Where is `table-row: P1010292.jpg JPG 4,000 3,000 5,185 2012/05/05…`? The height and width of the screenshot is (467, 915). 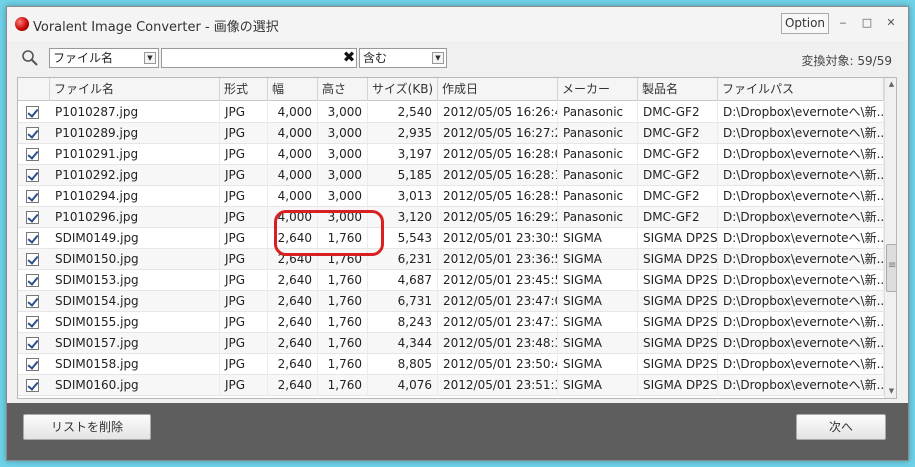 table-row: P1010292.jpg JPG 4,000 3,000 5,185 2012/05/05… is located at coordinates (451, 175).